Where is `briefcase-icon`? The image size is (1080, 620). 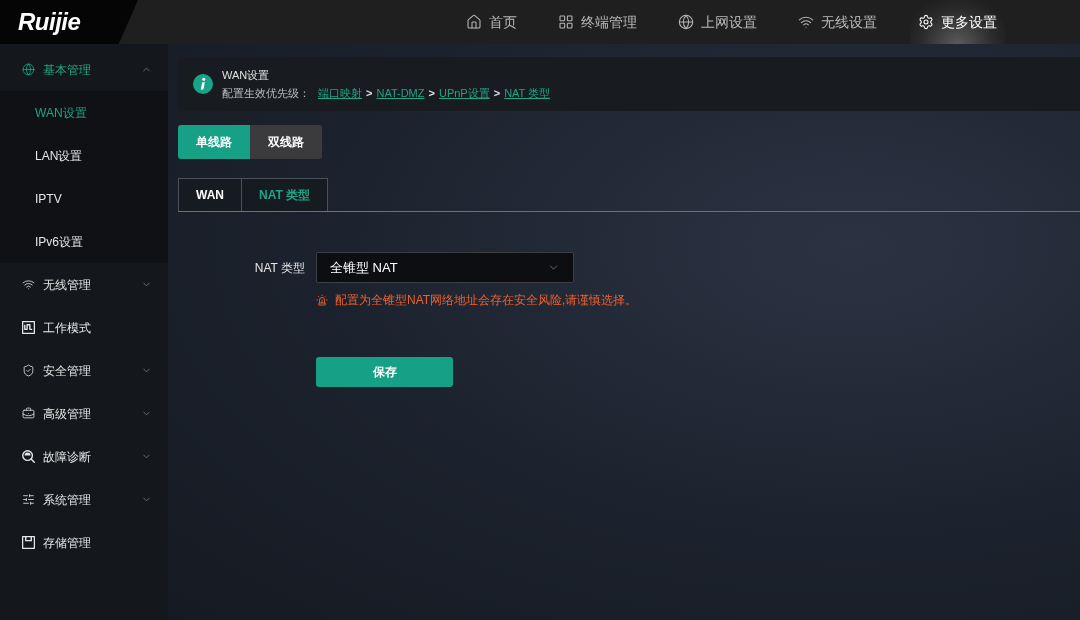
briefcase-icon is located at coordinates (28, 413).